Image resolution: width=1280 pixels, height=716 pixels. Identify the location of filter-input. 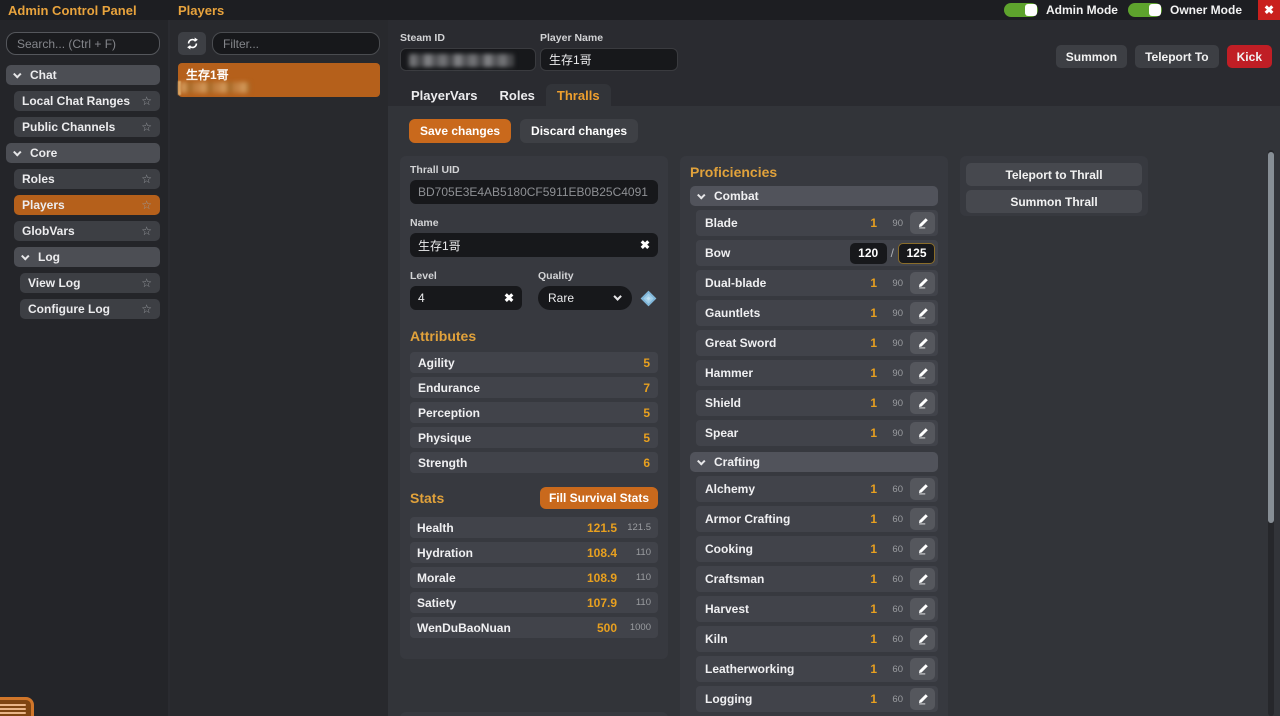
(296, 43).